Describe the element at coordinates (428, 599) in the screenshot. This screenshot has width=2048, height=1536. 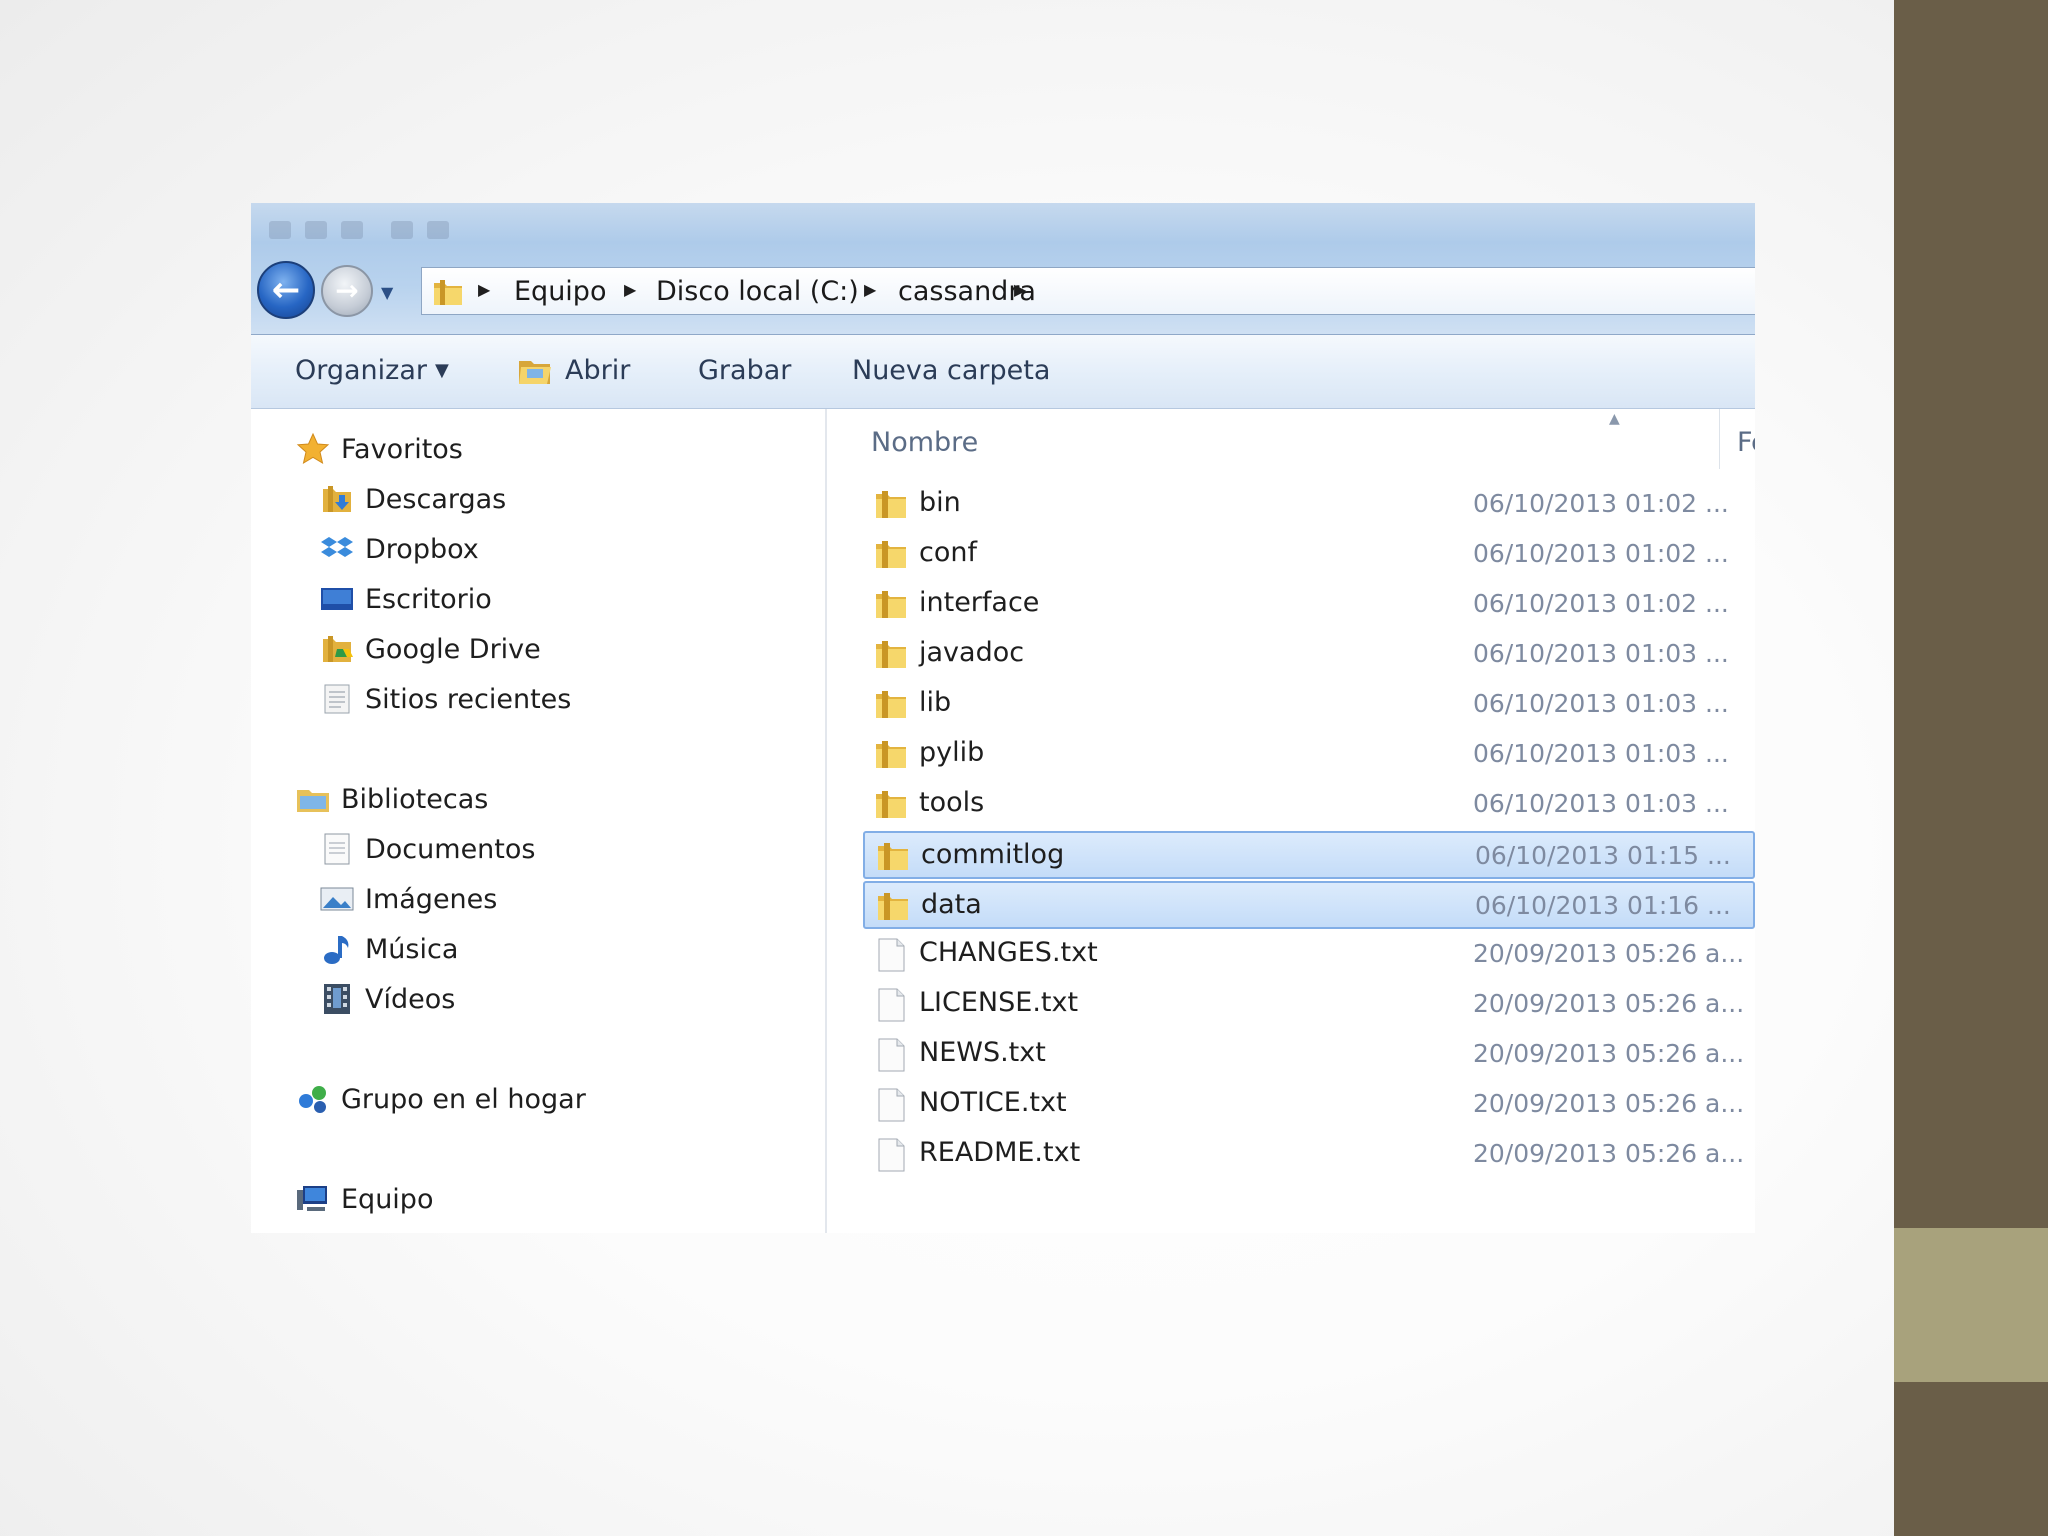
I see `nav-item-label: Escritorio` at that location.